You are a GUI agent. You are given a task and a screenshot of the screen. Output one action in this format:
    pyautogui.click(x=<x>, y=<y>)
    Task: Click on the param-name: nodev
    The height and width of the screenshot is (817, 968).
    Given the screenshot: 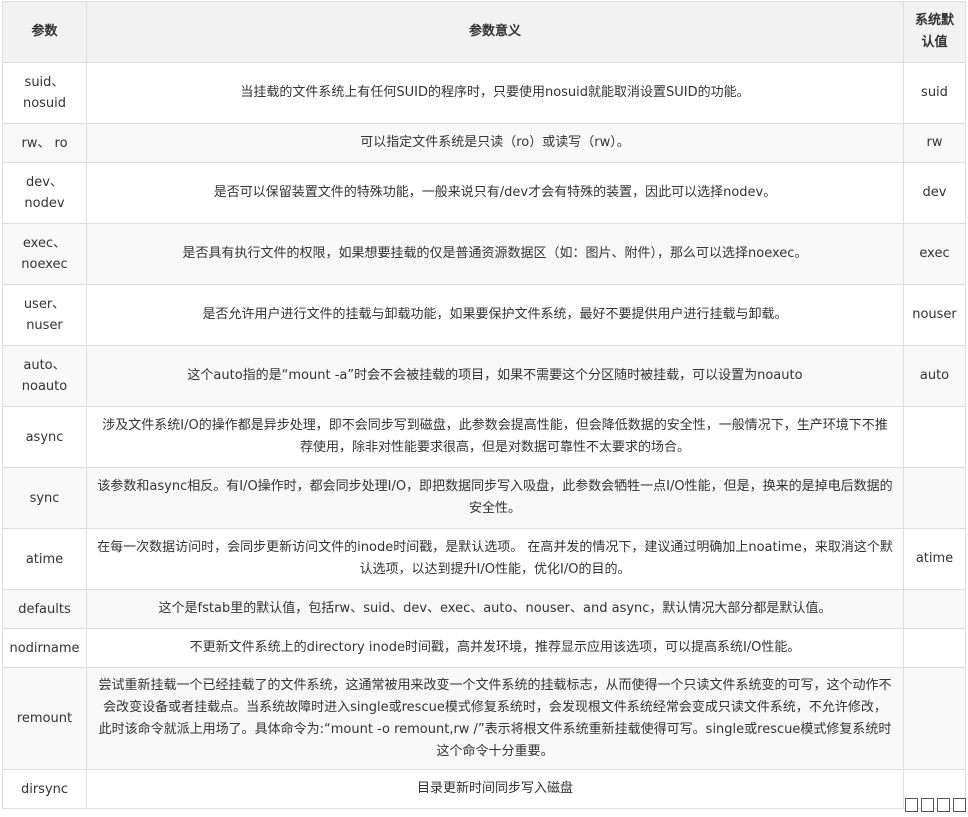 What is the action you would take?
    pyautogui.click(x=44, y=203)
    